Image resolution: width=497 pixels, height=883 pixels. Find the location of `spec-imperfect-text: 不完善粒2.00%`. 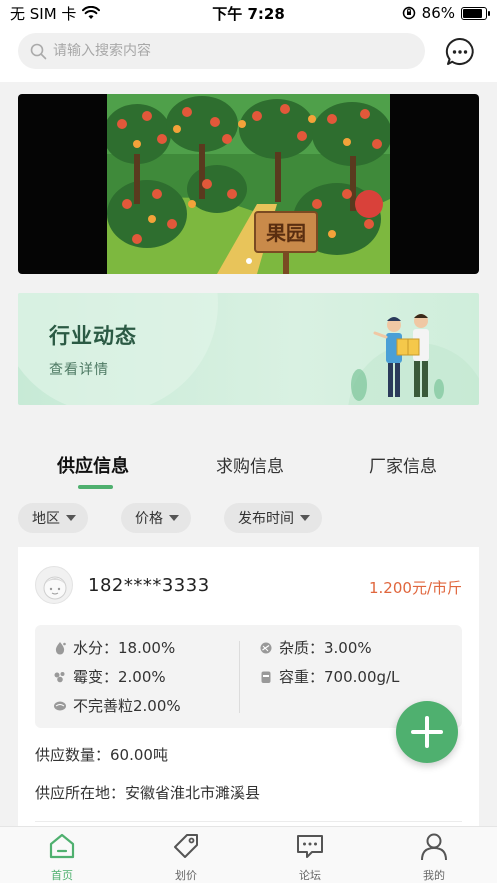

spec-imperfect-text: 不完善粒2.00% is located at coordinates (127, 706).